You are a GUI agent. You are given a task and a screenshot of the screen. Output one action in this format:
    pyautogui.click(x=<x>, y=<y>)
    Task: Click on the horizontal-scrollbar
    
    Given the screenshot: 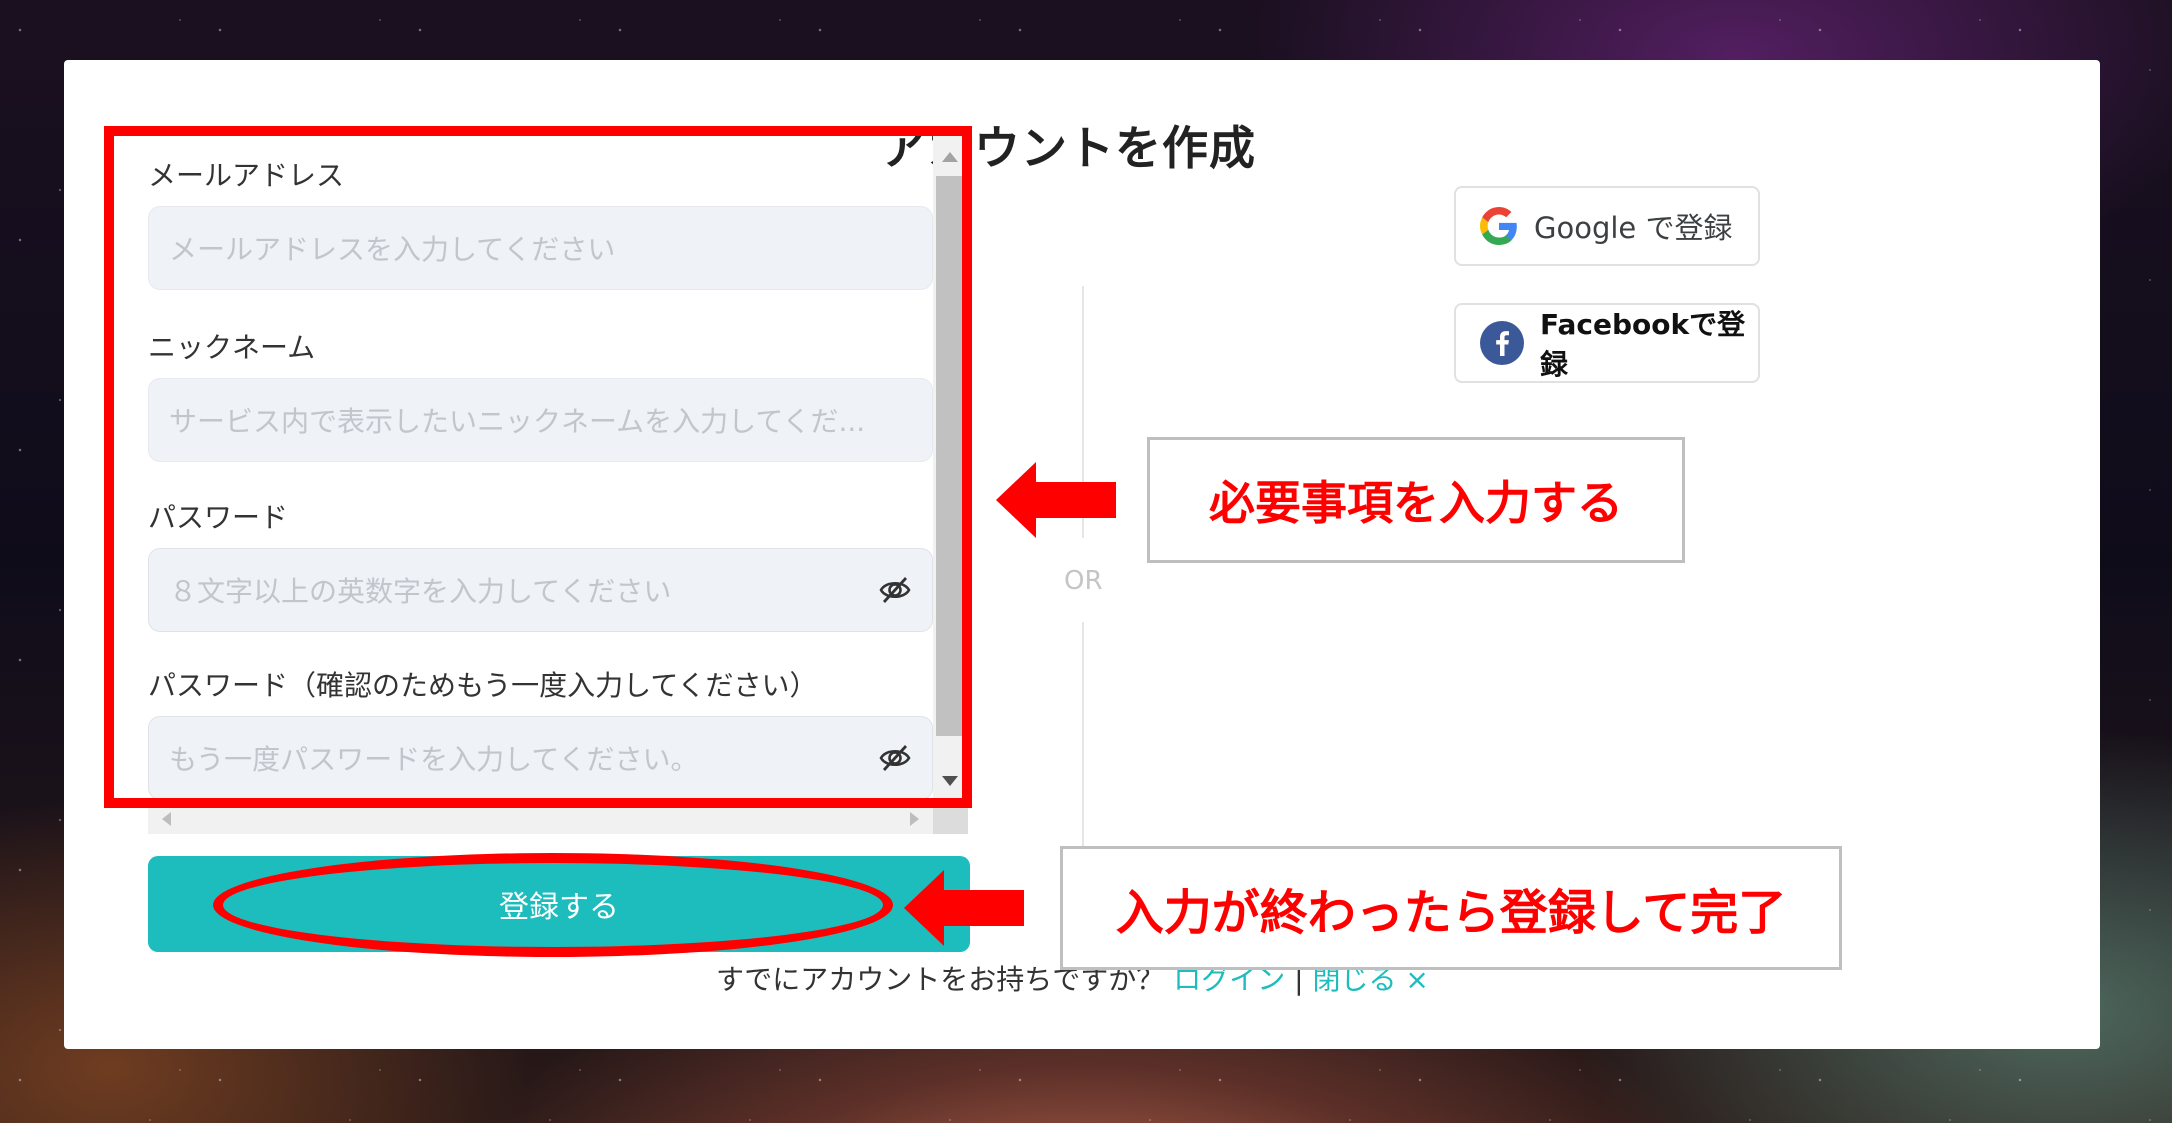 What is the action you would take?
    pyautogui.click(x=540, y=819)
    